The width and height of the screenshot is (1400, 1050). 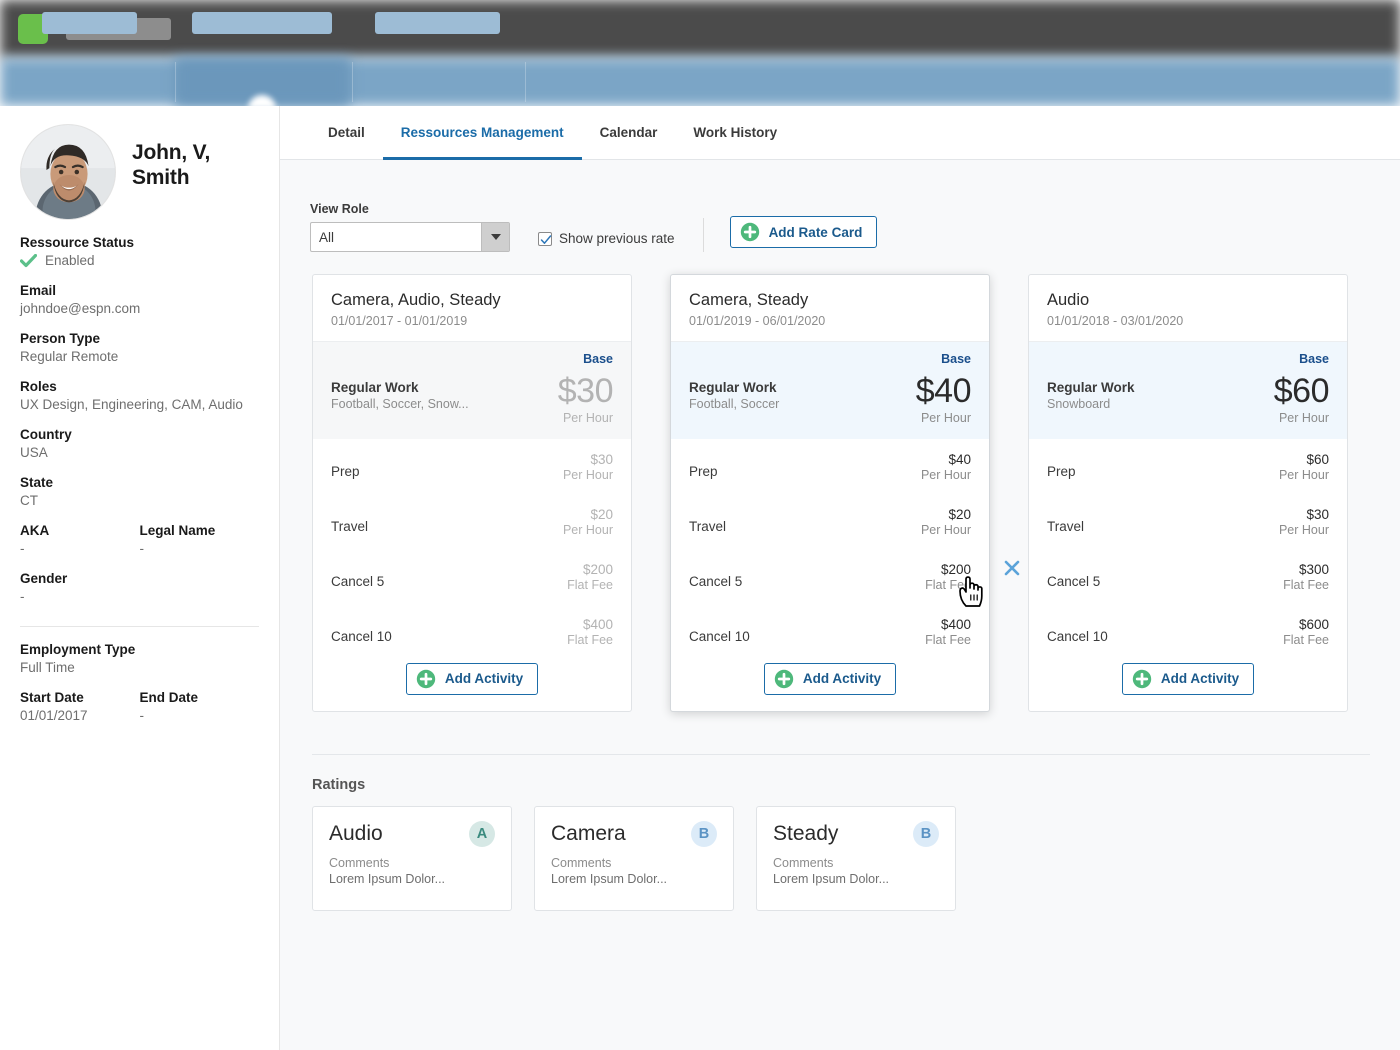 I want to click on tab-detail: Detail, so click(x=346, y=132).